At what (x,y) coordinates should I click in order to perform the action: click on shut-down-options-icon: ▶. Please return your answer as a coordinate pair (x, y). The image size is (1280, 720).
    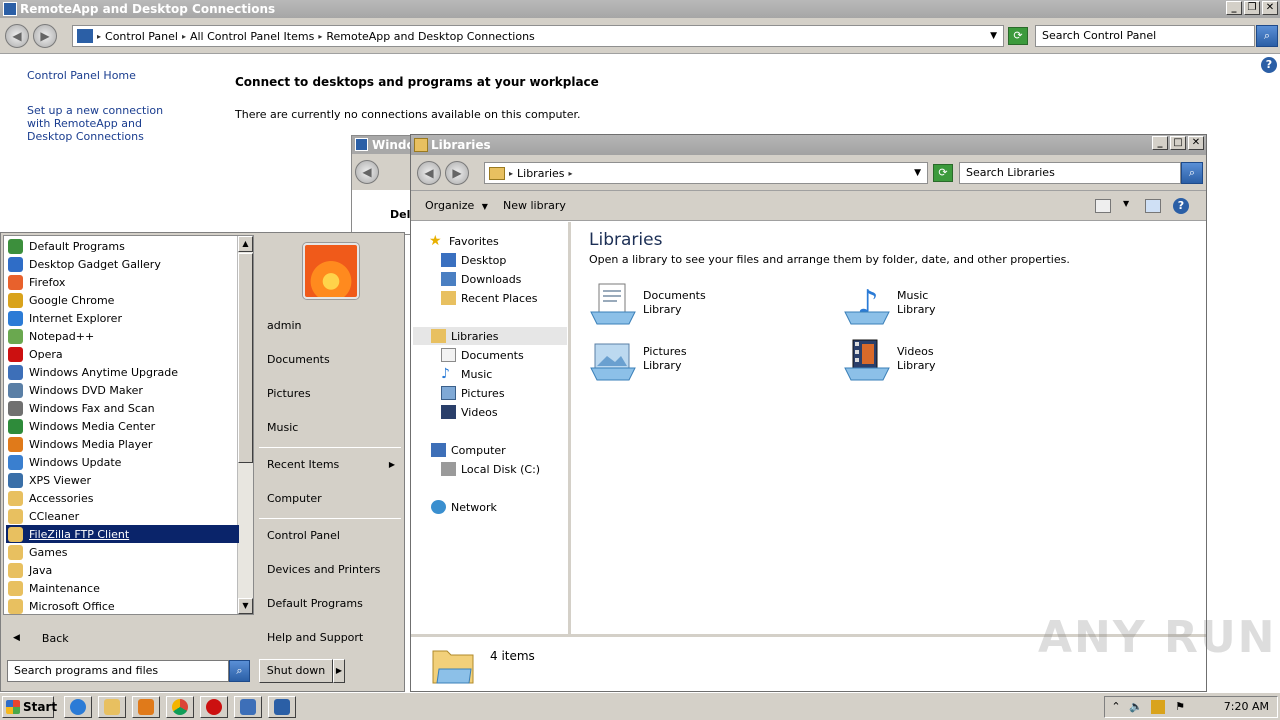
    Looking at the image, I should click on (339, 671).